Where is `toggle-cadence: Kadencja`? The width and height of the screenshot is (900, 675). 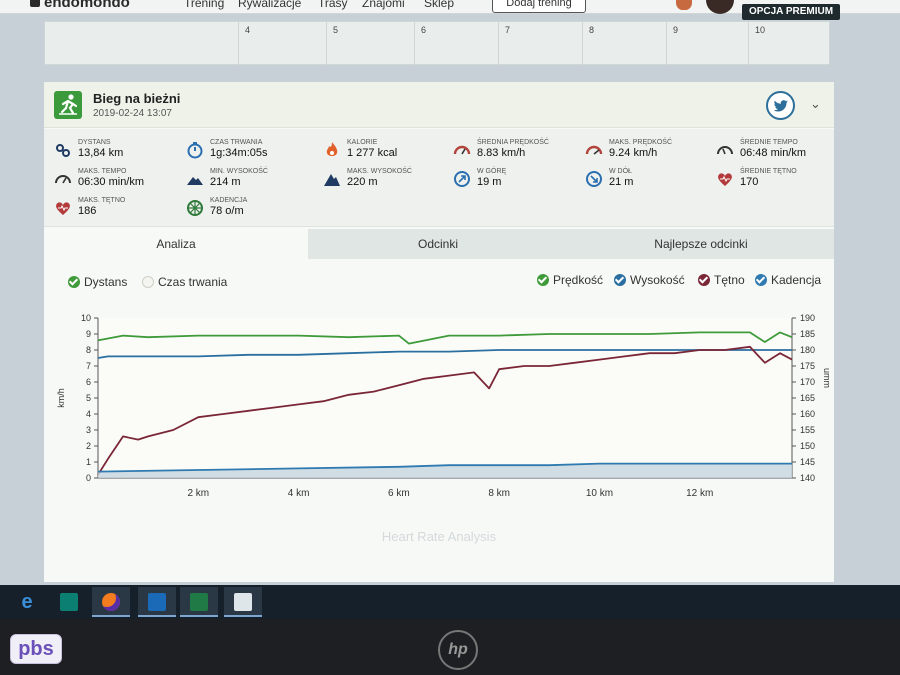
toggle-cadence: Kadencja is located at coordinates (788, 280).